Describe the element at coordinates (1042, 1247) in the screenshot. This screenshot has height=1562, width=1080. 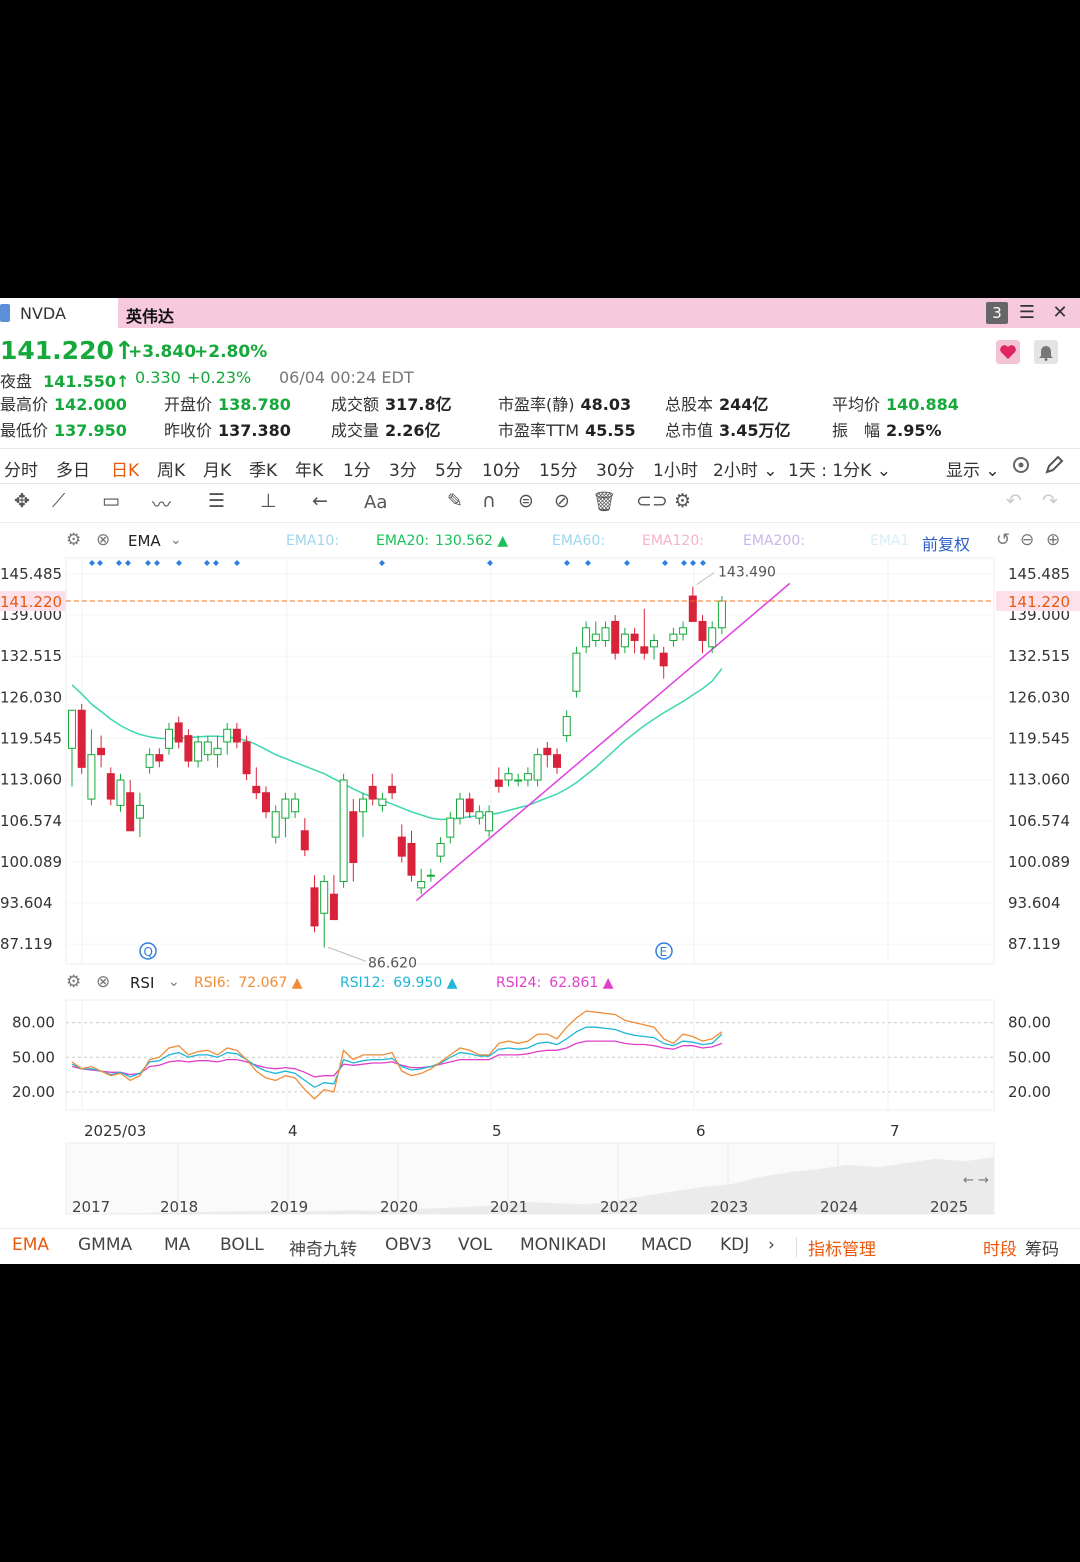
I see `chips-tab: 筹码` at that location.